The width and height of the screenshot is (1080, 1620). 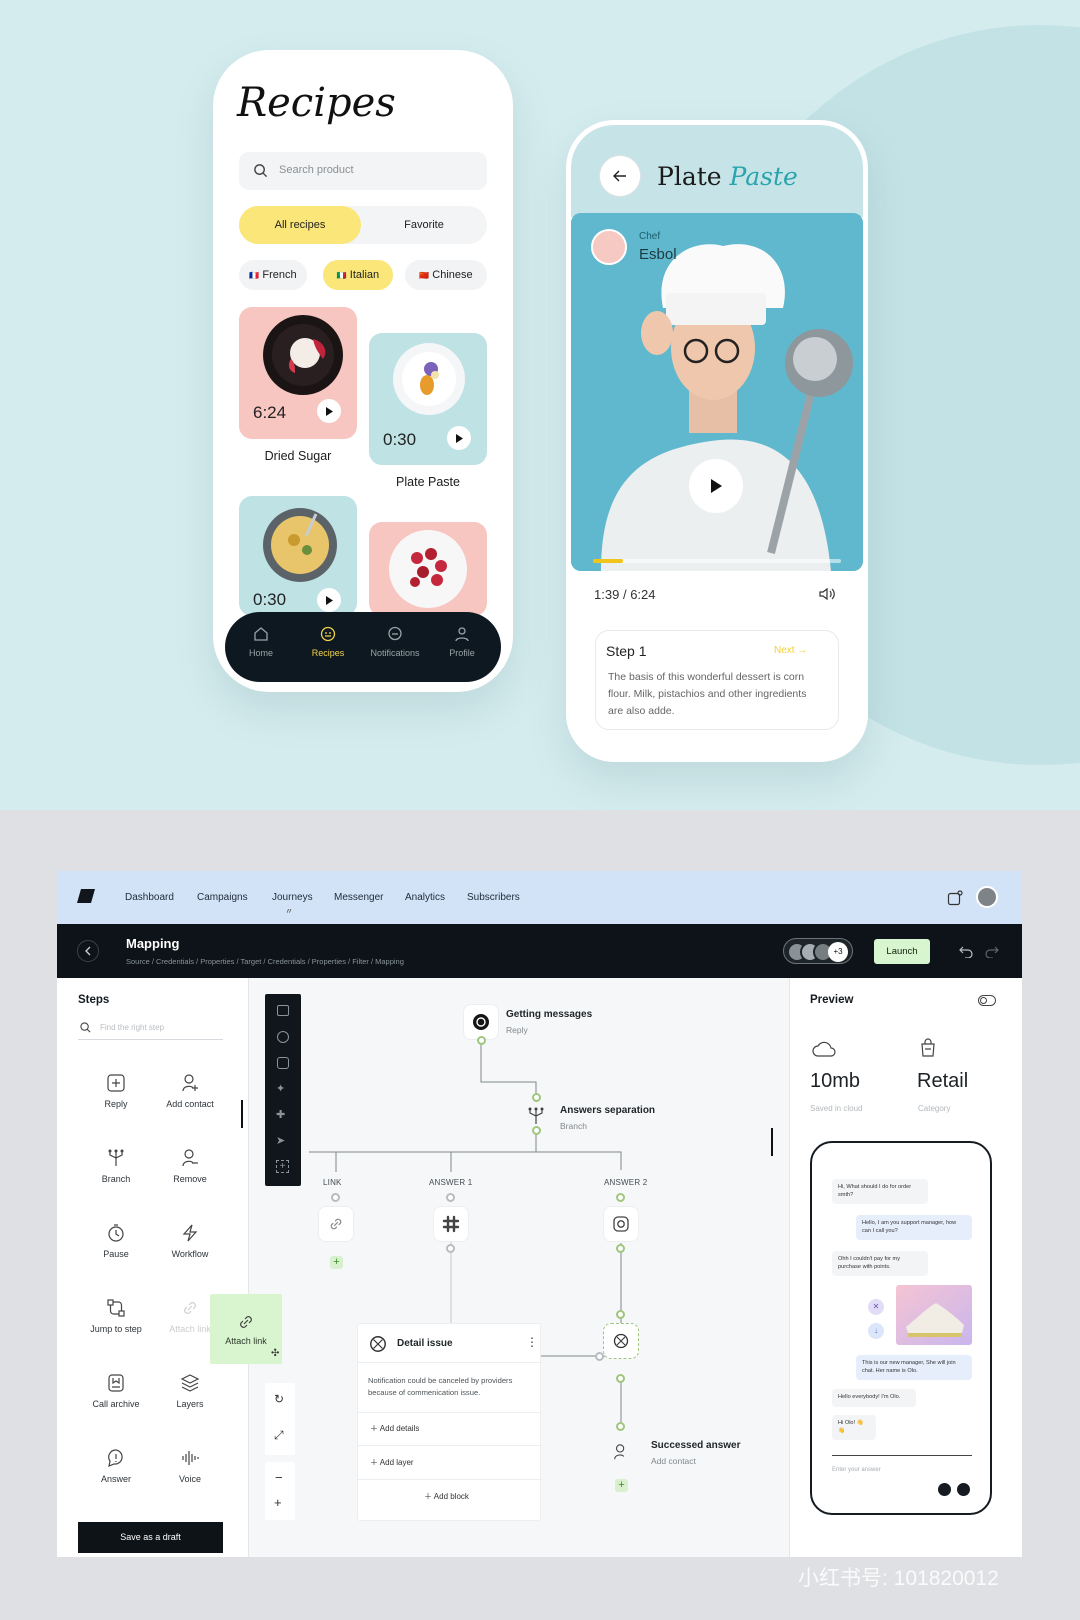 I want to click on recipe-card-berries, so click(x=428, y=569).